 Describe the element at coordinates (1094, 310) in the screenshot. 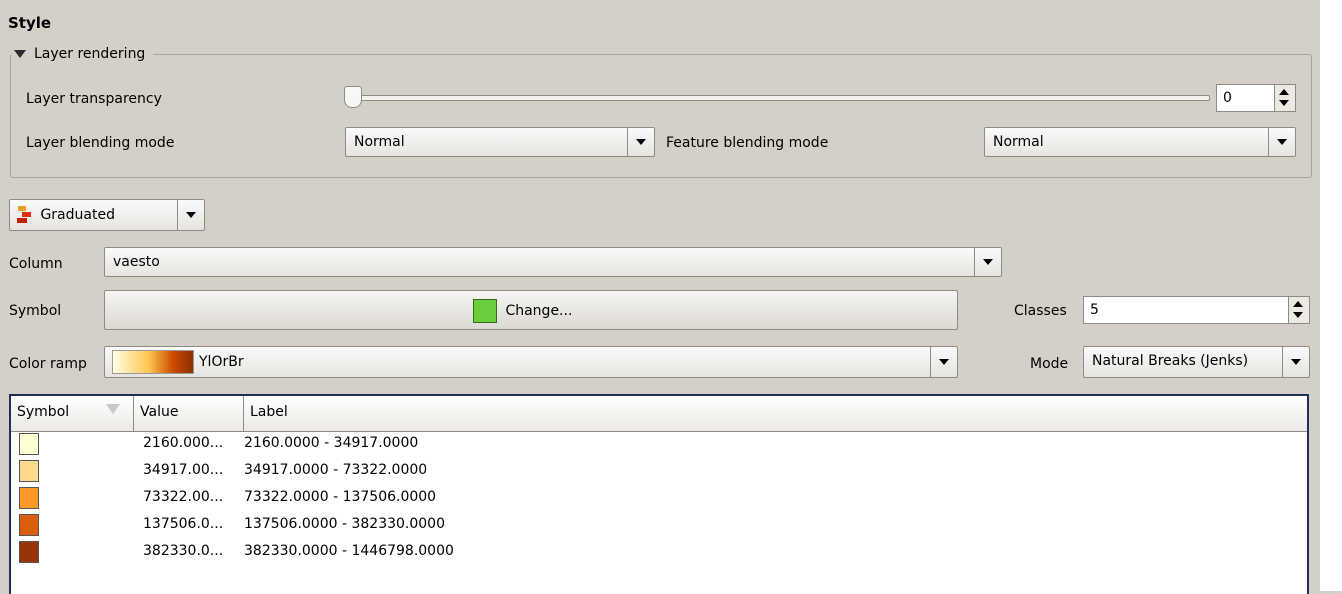

I see `classes-value: 5` at that location.